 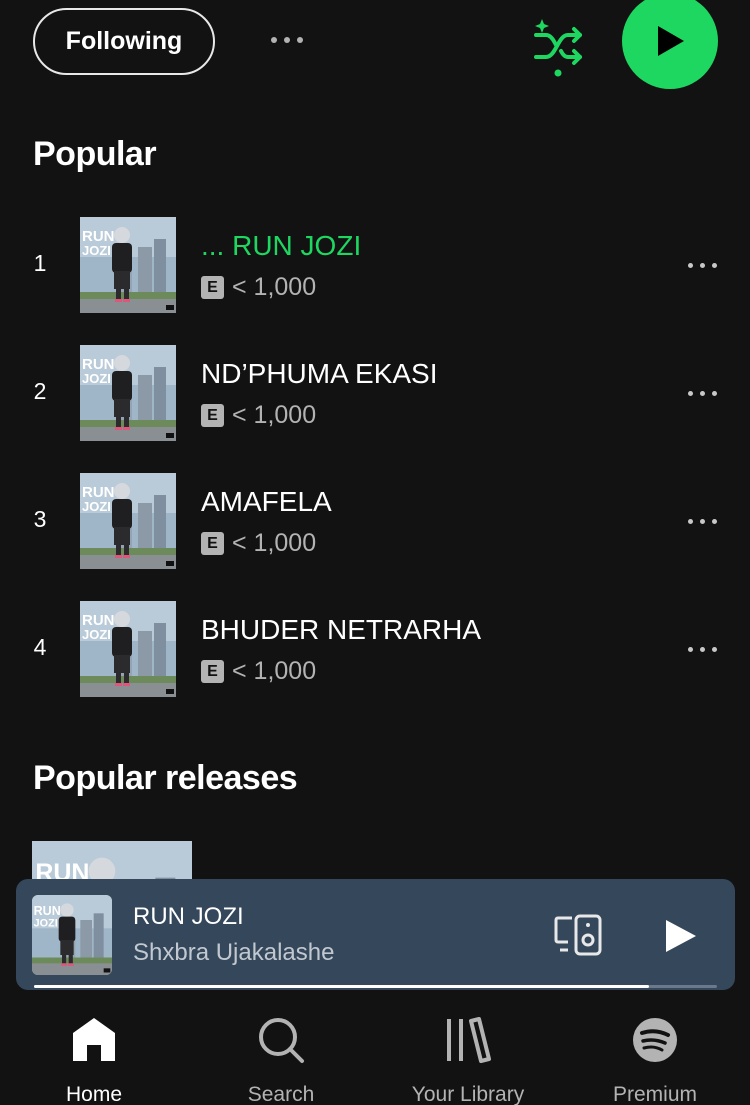 I want to click on track-title: ND’PHUMA EKASI, so click(x=319, y=373).